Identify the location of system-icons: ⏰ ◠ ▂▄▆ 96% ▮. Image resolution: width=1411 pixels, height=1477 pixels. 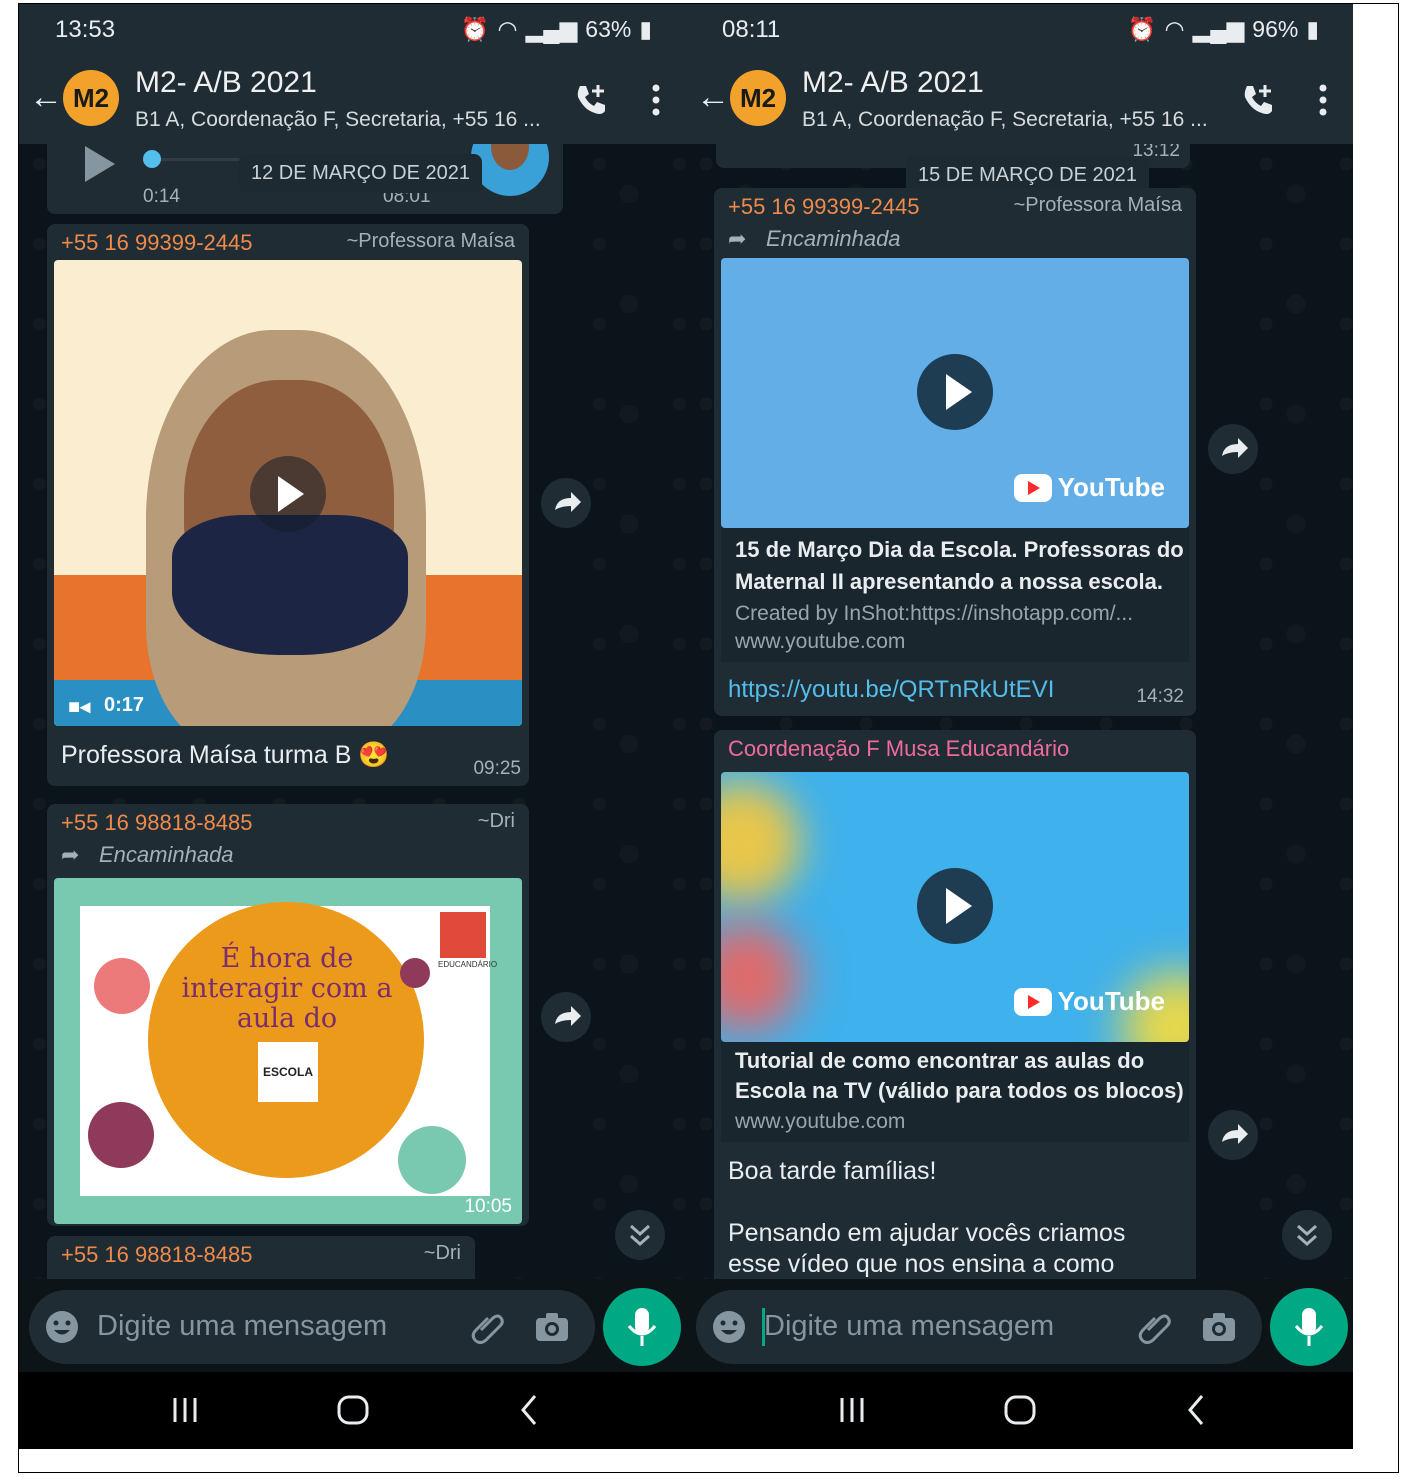
(1223, 29).